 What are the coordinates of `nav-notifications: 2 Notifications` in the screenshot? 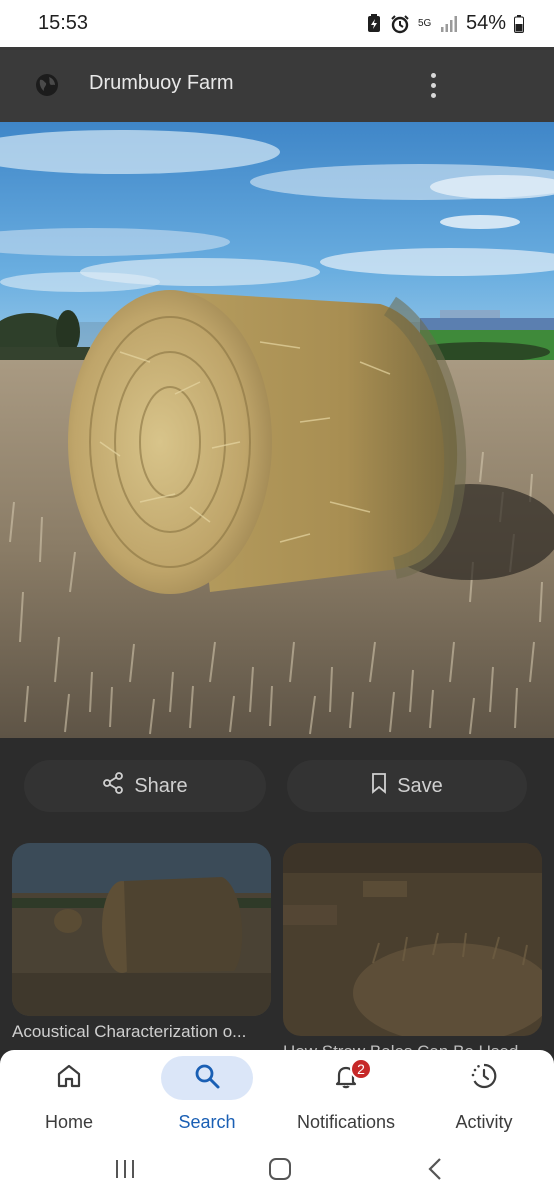 It's located at (346, 1095).